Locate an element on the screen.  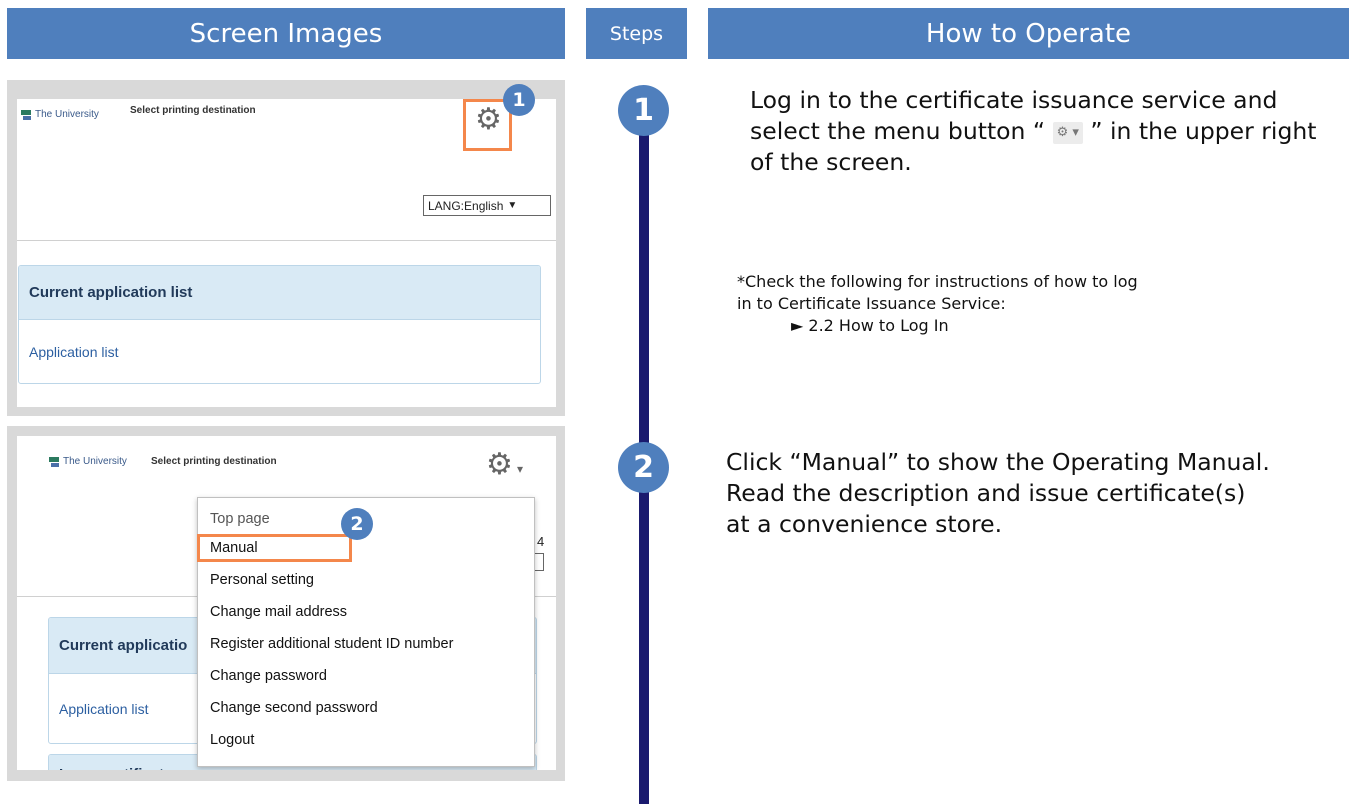
menu-item-change-mail-address: Change mail address is located at coordinates (278, 612).